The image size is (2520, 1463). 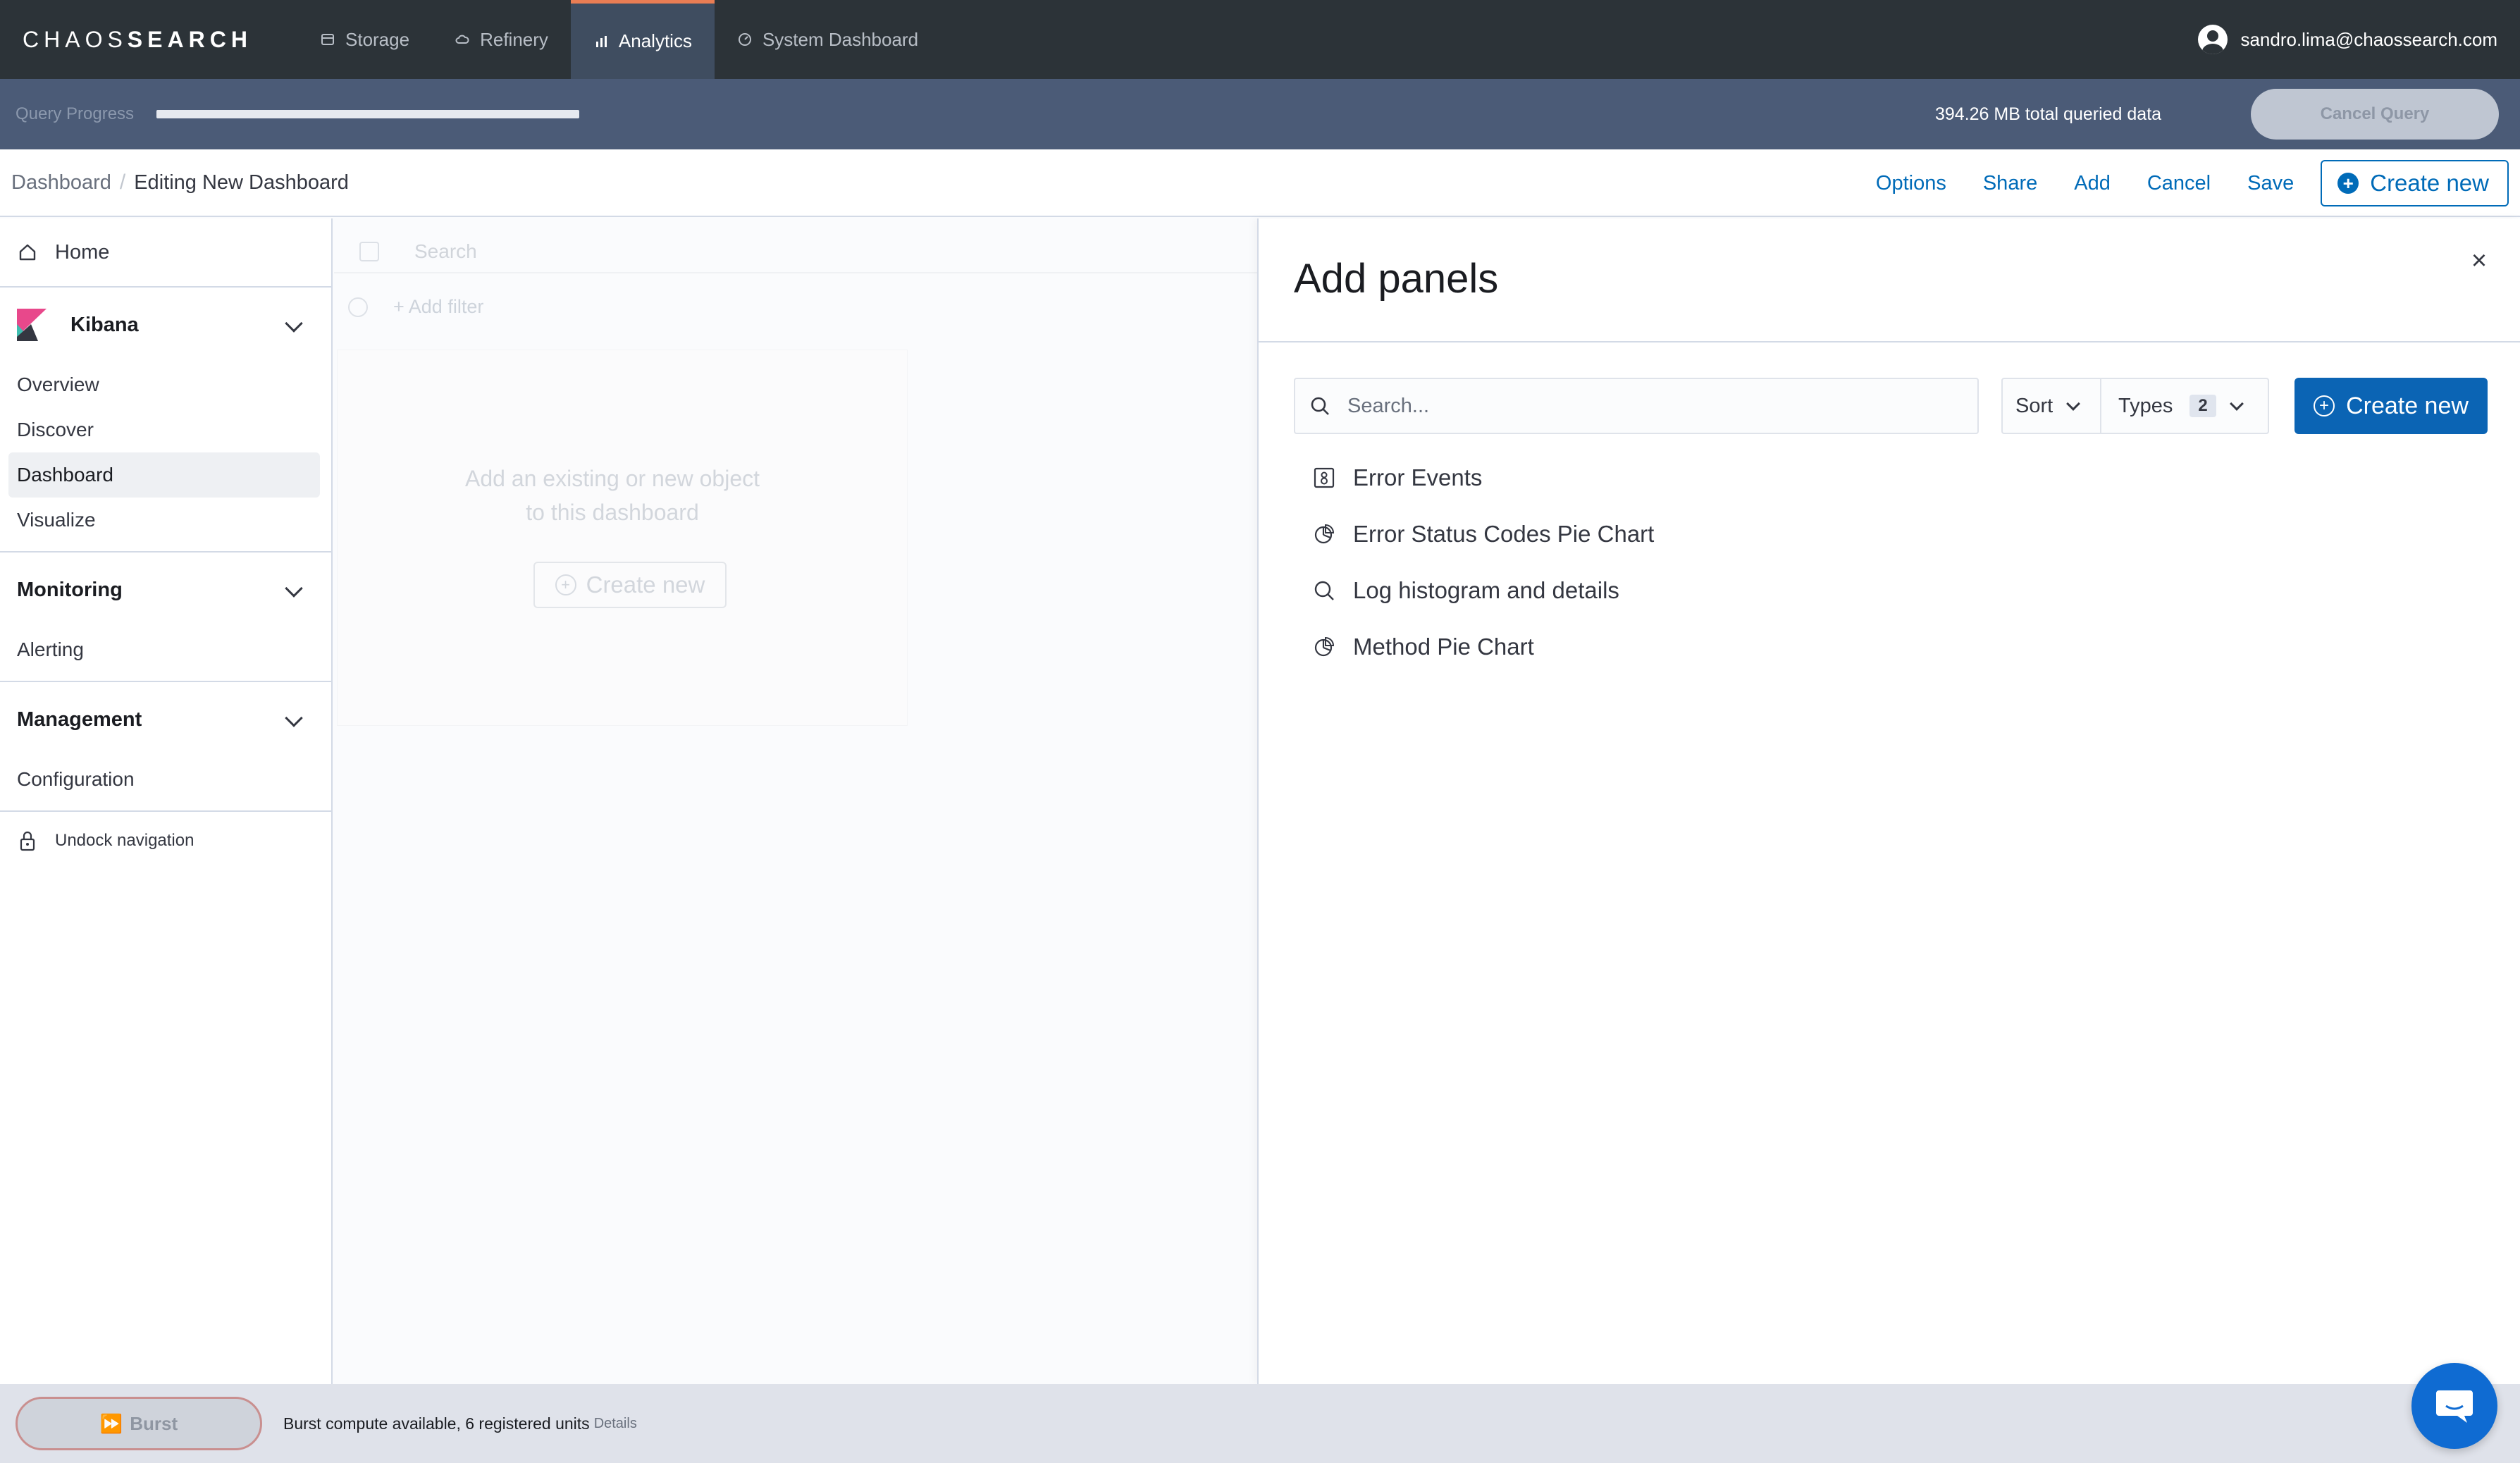 I want to click on user-menu: sandro.lima@chaossearch.com, so click(x=2347, y=39).